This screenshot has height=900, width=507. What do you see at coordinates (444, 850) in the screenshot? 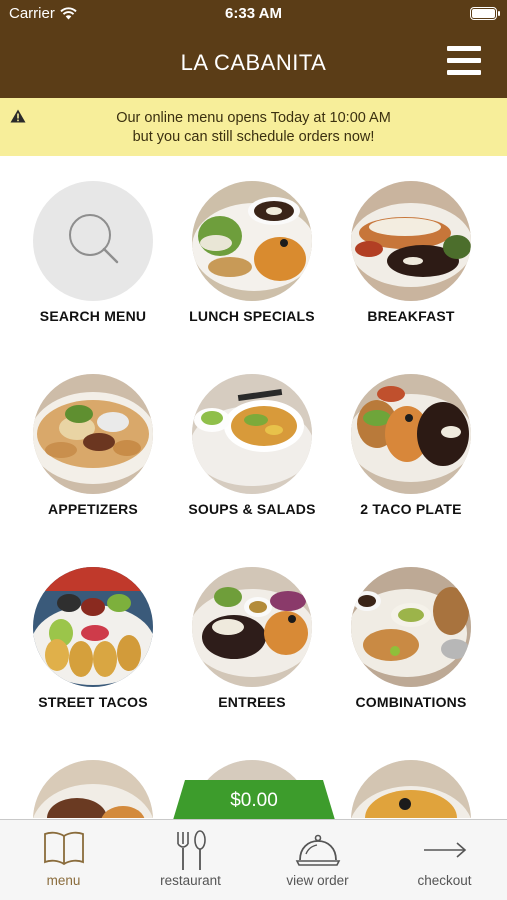
I see `arrow-right-icon` at bounding box center [444, 850].